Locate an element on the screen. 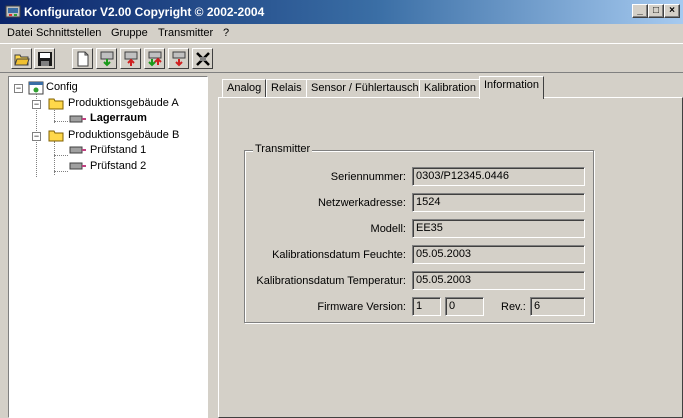  new-button is located at coordinates (82, 58).